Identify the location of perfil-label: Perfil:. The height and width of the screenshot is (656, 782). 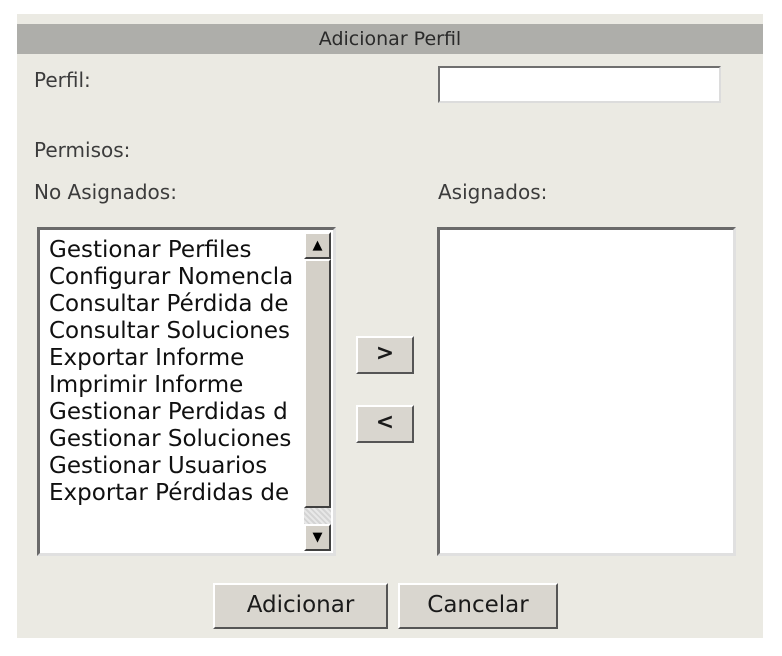
(62, 80).